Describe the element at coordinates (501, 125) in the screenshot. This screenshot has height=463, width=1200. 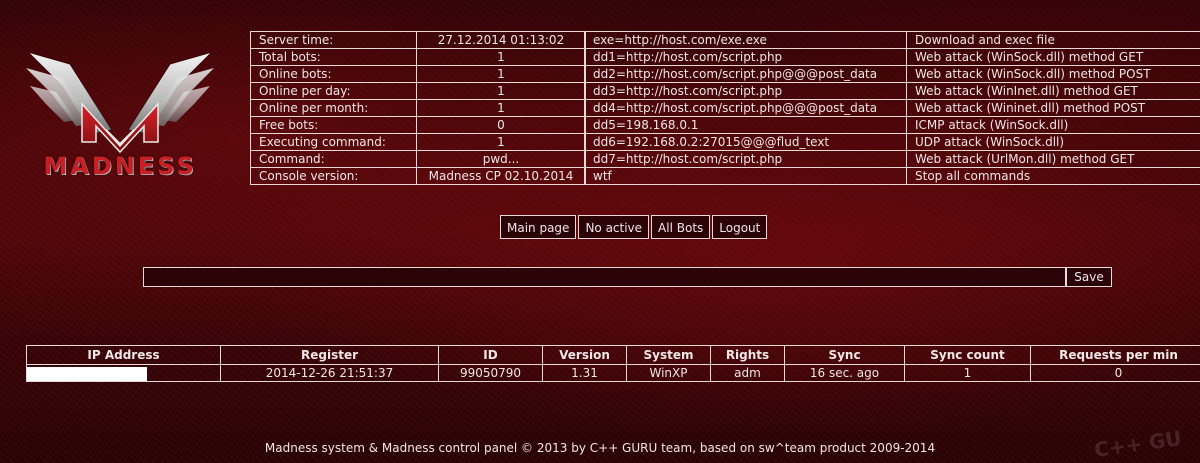
I see `stat-value: 0` at that location.